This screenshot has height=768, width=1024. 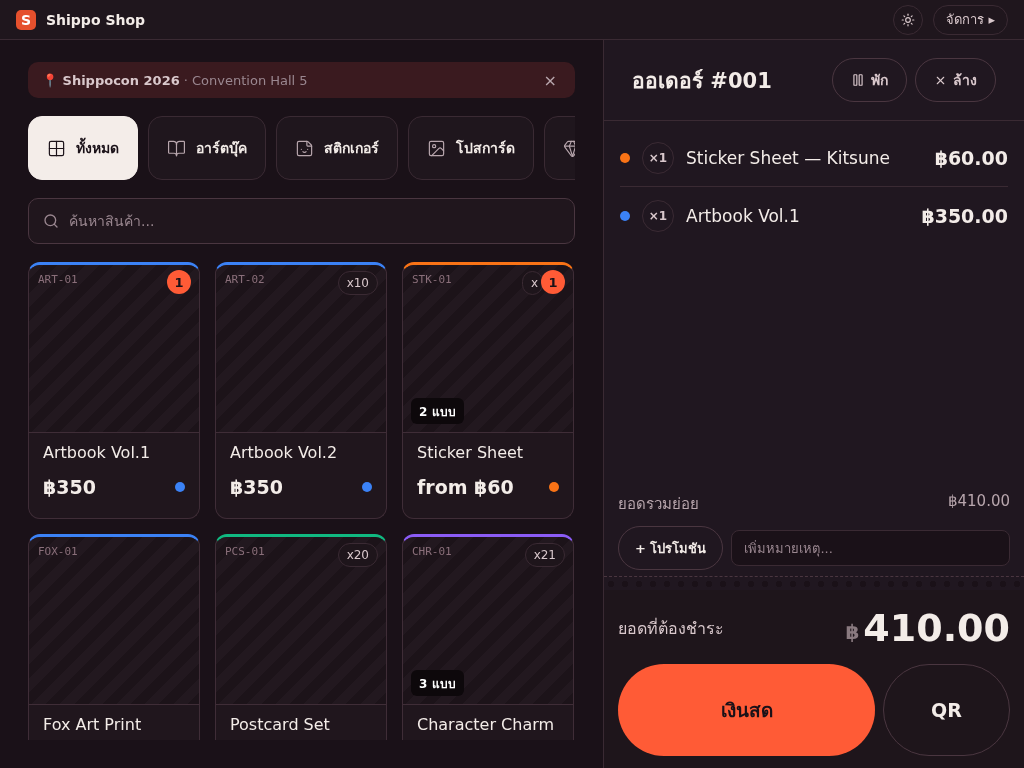 I want to click on product-card: FOX-01 Fox Art Print, so click(x=114, y=637).